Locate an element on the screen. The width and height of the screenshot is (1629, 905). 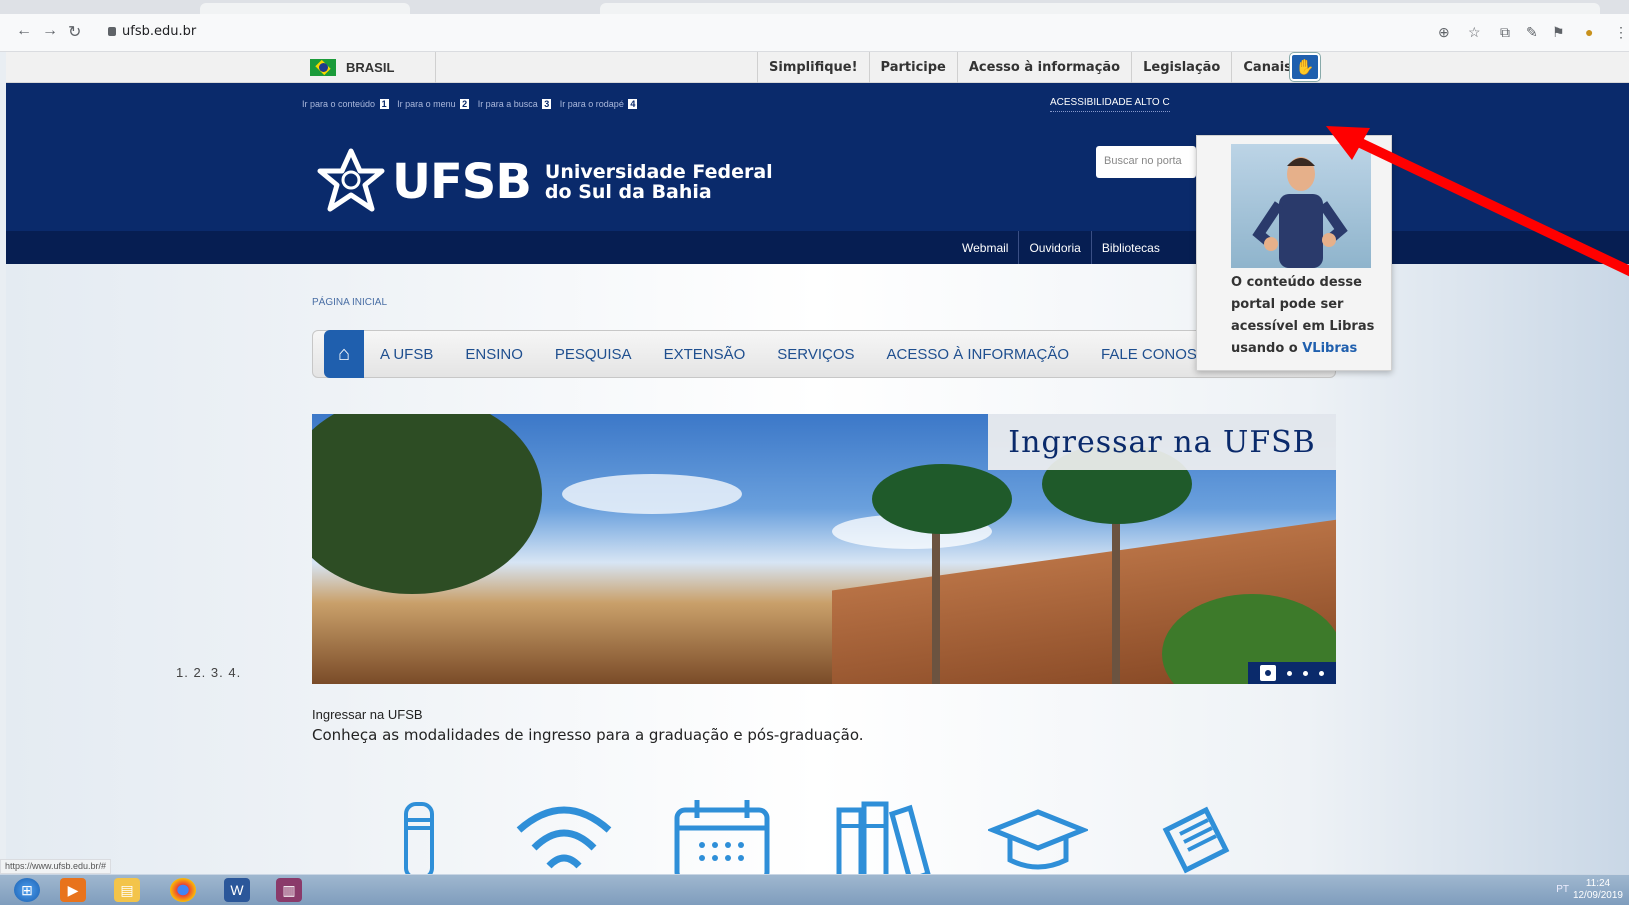
menu-icon: ⋮ is located at coordinates (1621, 32).